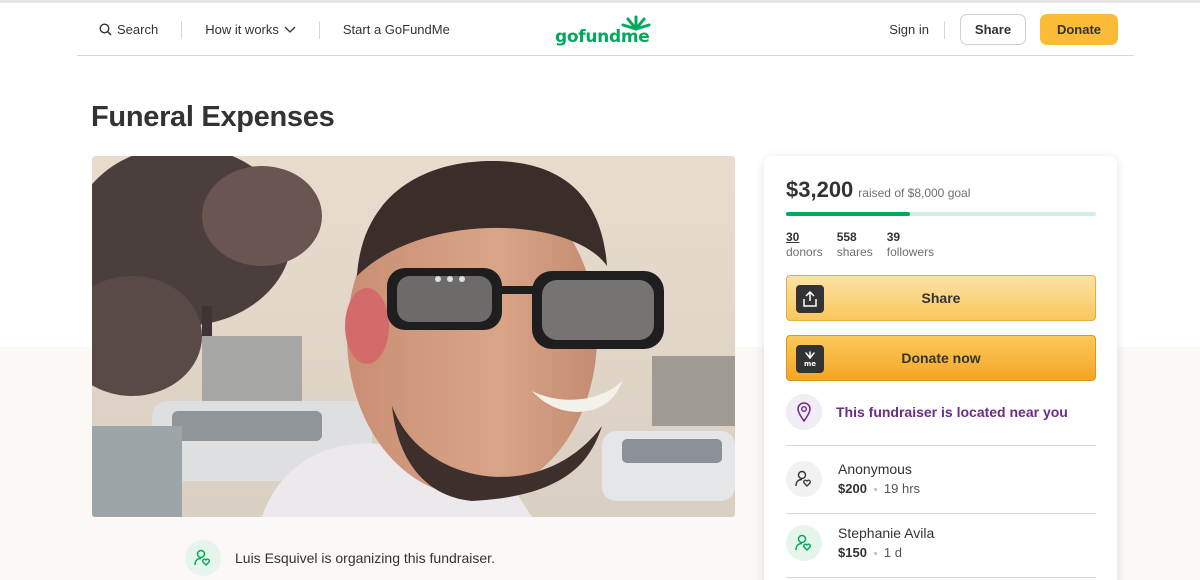 The width and height of the screenshot is (1200, 580). Describe the element at coordinates (810, 299) in the screenshot. I see `share-upload-icon` at that location.